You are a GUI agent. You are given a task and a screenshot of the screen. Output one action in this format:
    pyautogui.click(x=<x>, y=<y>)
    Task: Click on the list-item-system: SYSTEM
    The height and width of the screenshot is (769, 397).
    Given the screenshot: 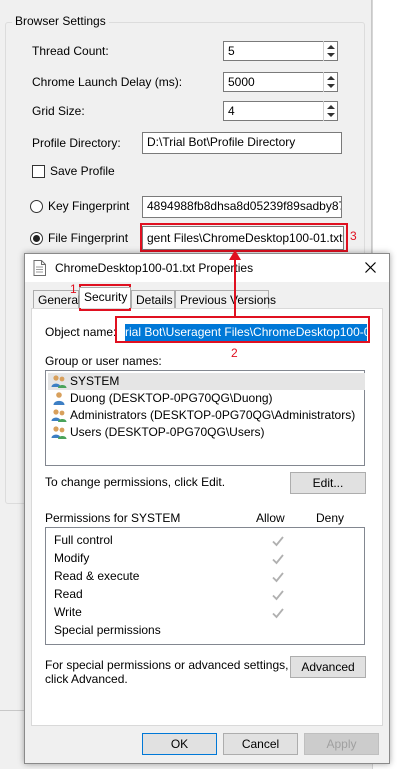 What is the action you would take?
    pyautogui.click(x=206, y=381)
    